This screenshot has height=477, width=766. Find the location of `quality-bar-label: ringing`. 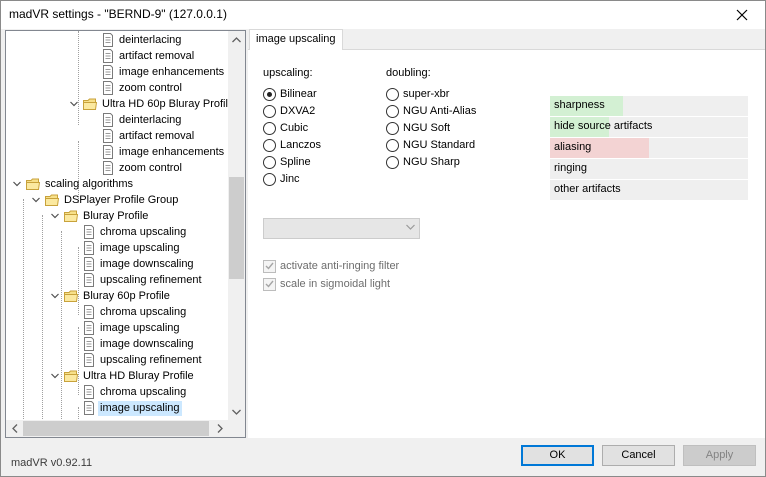

quality-bar-label: ringing is located at coordinates (571, 168).